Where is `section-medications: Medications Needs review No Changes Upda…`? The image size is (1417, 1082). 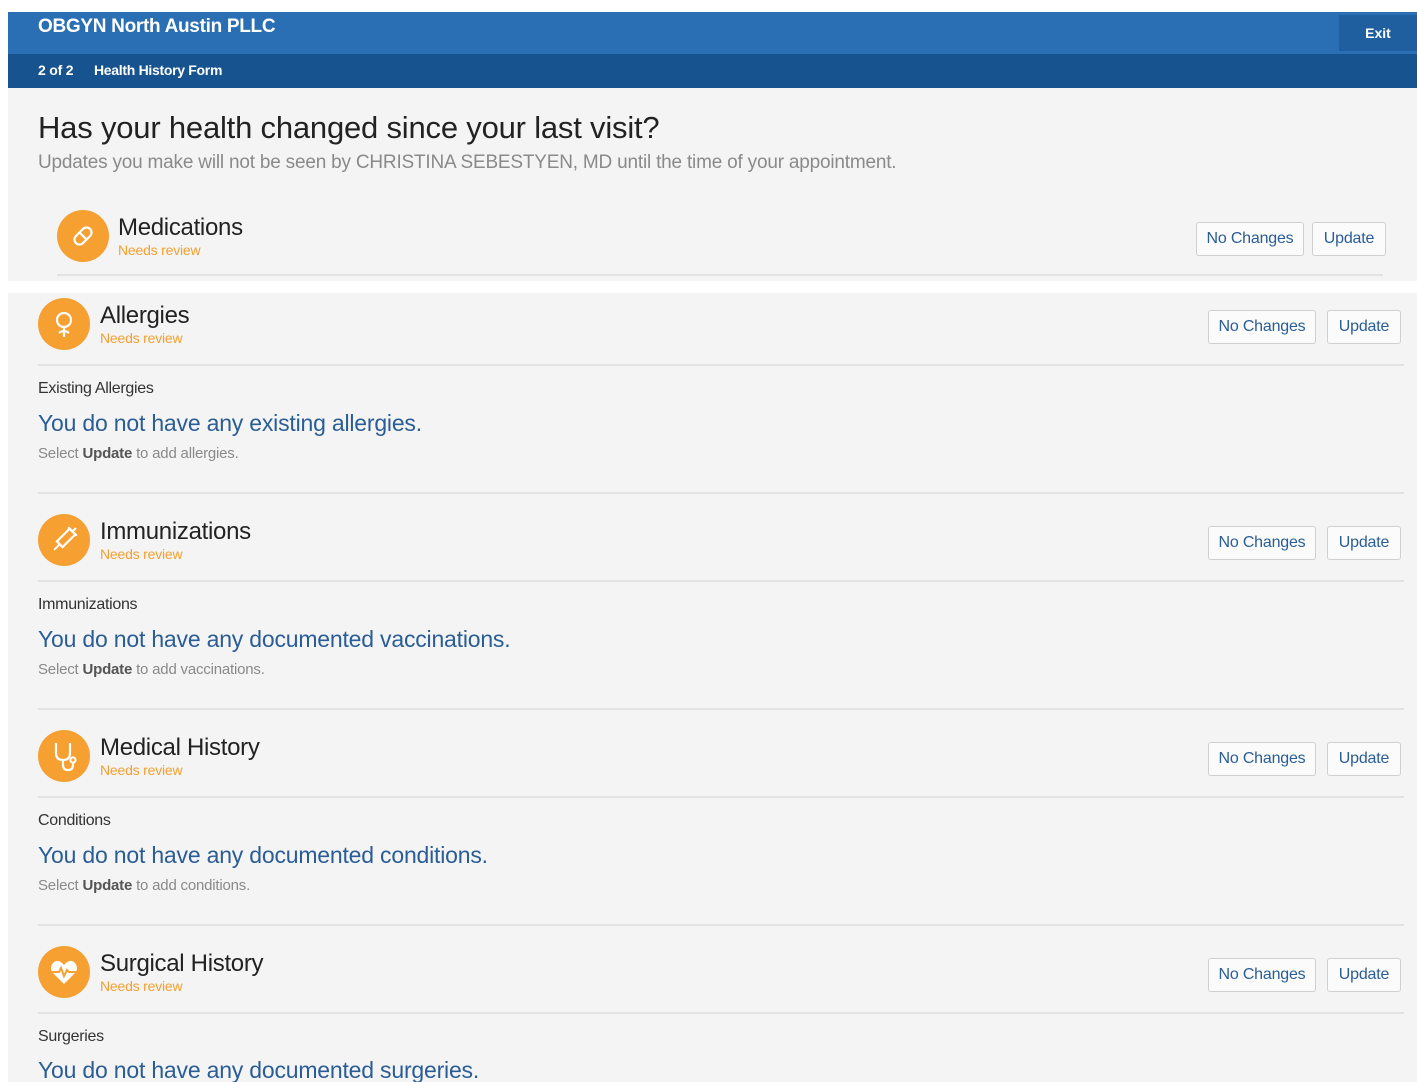 section-medications: Medications Needs review No Changes Upda… is located at coordinates (712, 234).